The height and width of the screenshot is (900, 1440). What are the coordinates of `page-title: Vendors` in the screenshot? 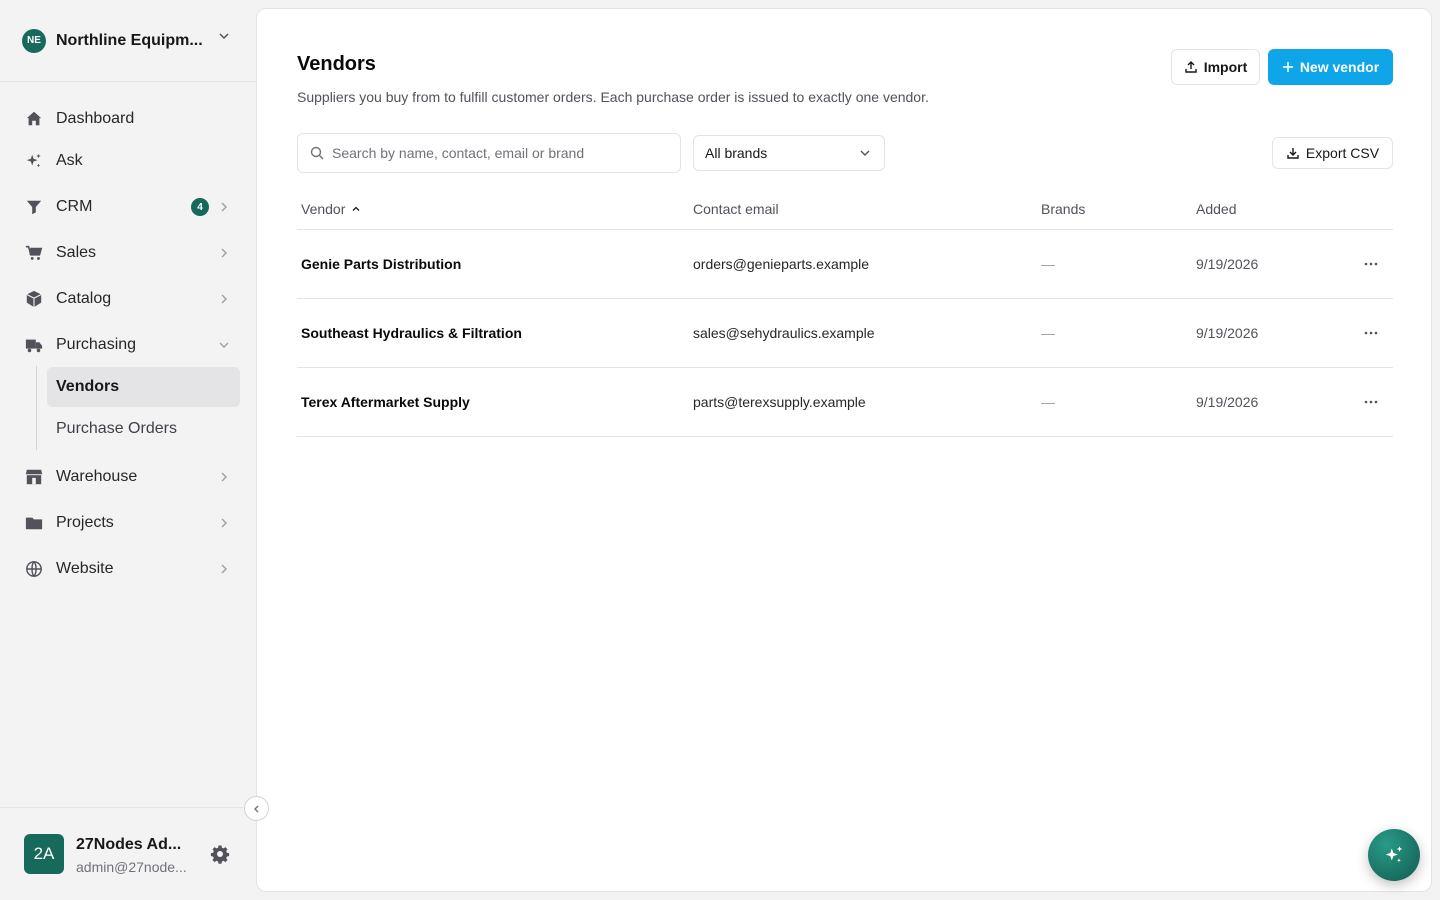 It's located at (336, 64).